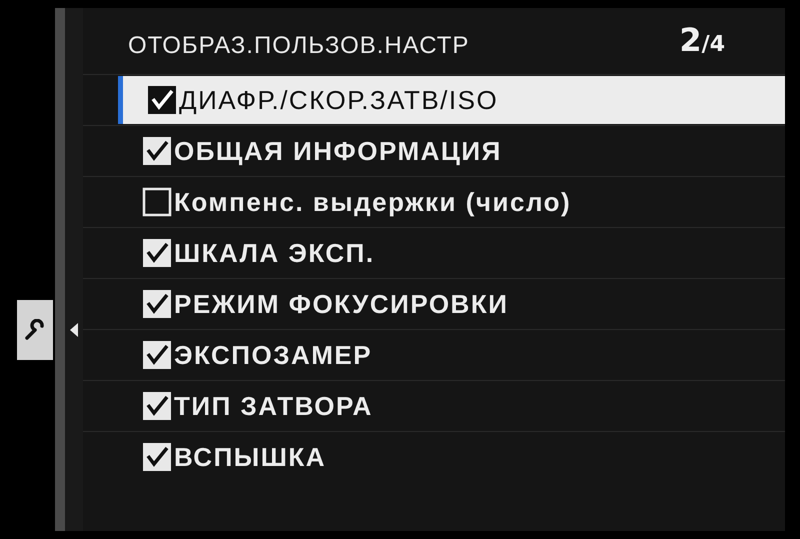 The width and height of the screenshot is (800, 539). What do you see at coordinates (451, 355) in the screenshot?
I see `menu-item: ЭКСПОЗАМЕР` at bounding box center [451, 355].